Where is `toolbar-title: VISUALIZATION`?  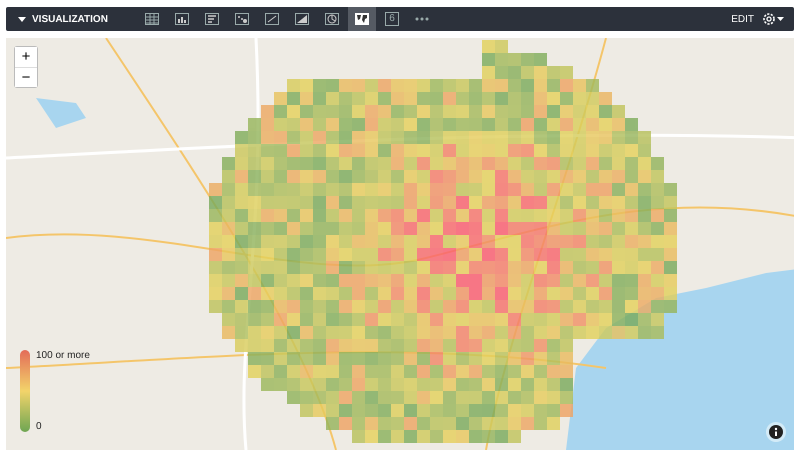 toolbar-title: VISUALIZATION is located at coordinates (70, 19).